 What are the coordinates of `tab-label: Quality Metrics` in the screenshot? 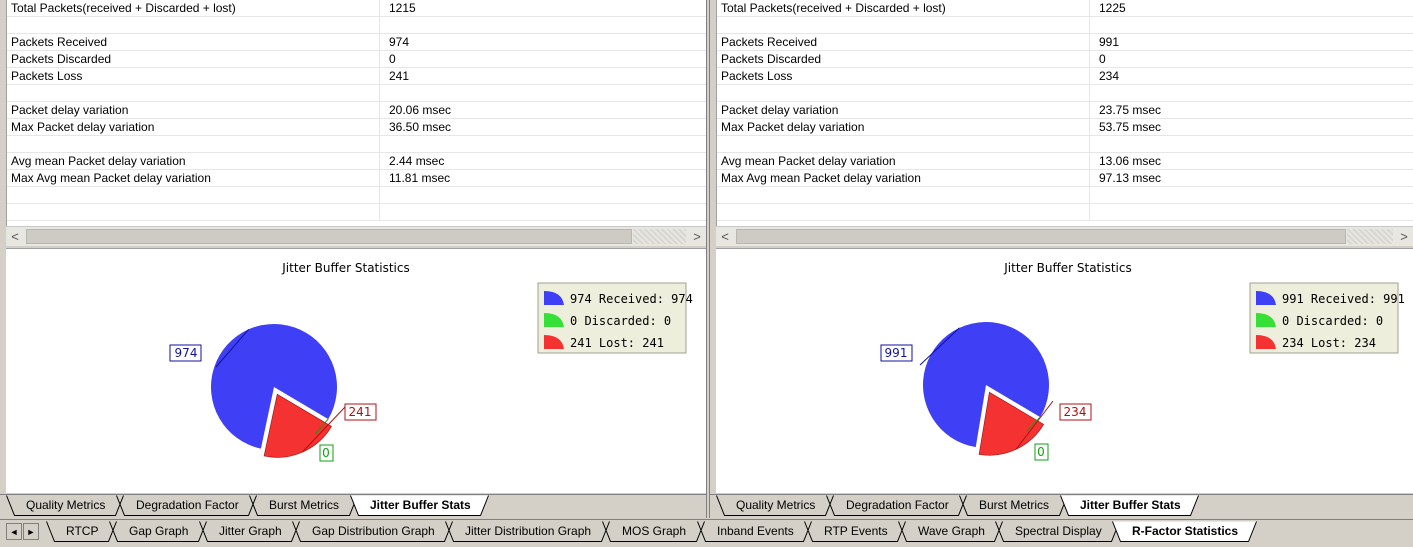 It's located at (776, 505).